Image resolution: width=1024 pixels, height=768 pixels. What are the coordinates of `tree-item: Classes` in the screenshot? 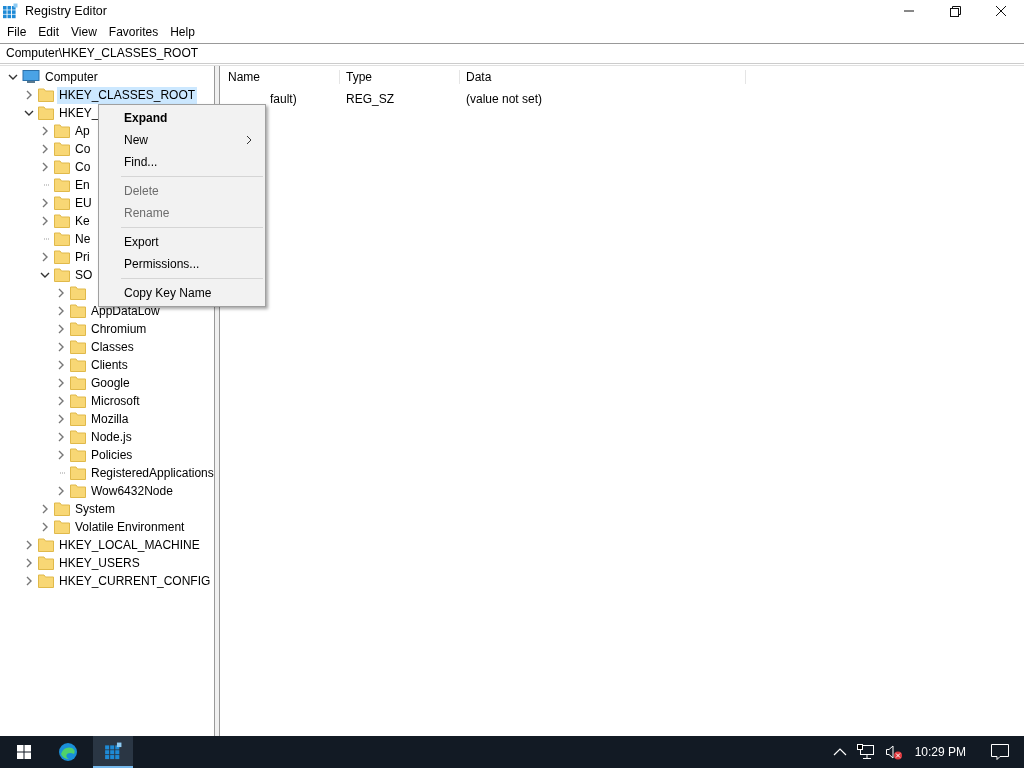 It's located at (112, 347).